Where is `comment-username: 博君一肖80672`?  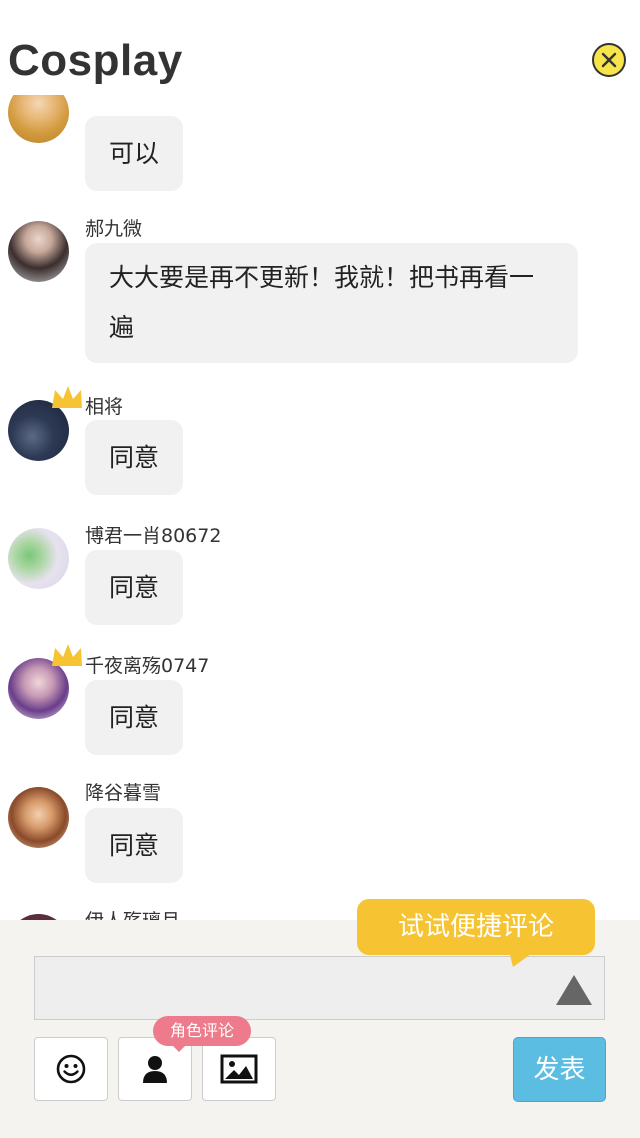 comment-username: 博君一肖80672 is located at coordinates (153, 534).